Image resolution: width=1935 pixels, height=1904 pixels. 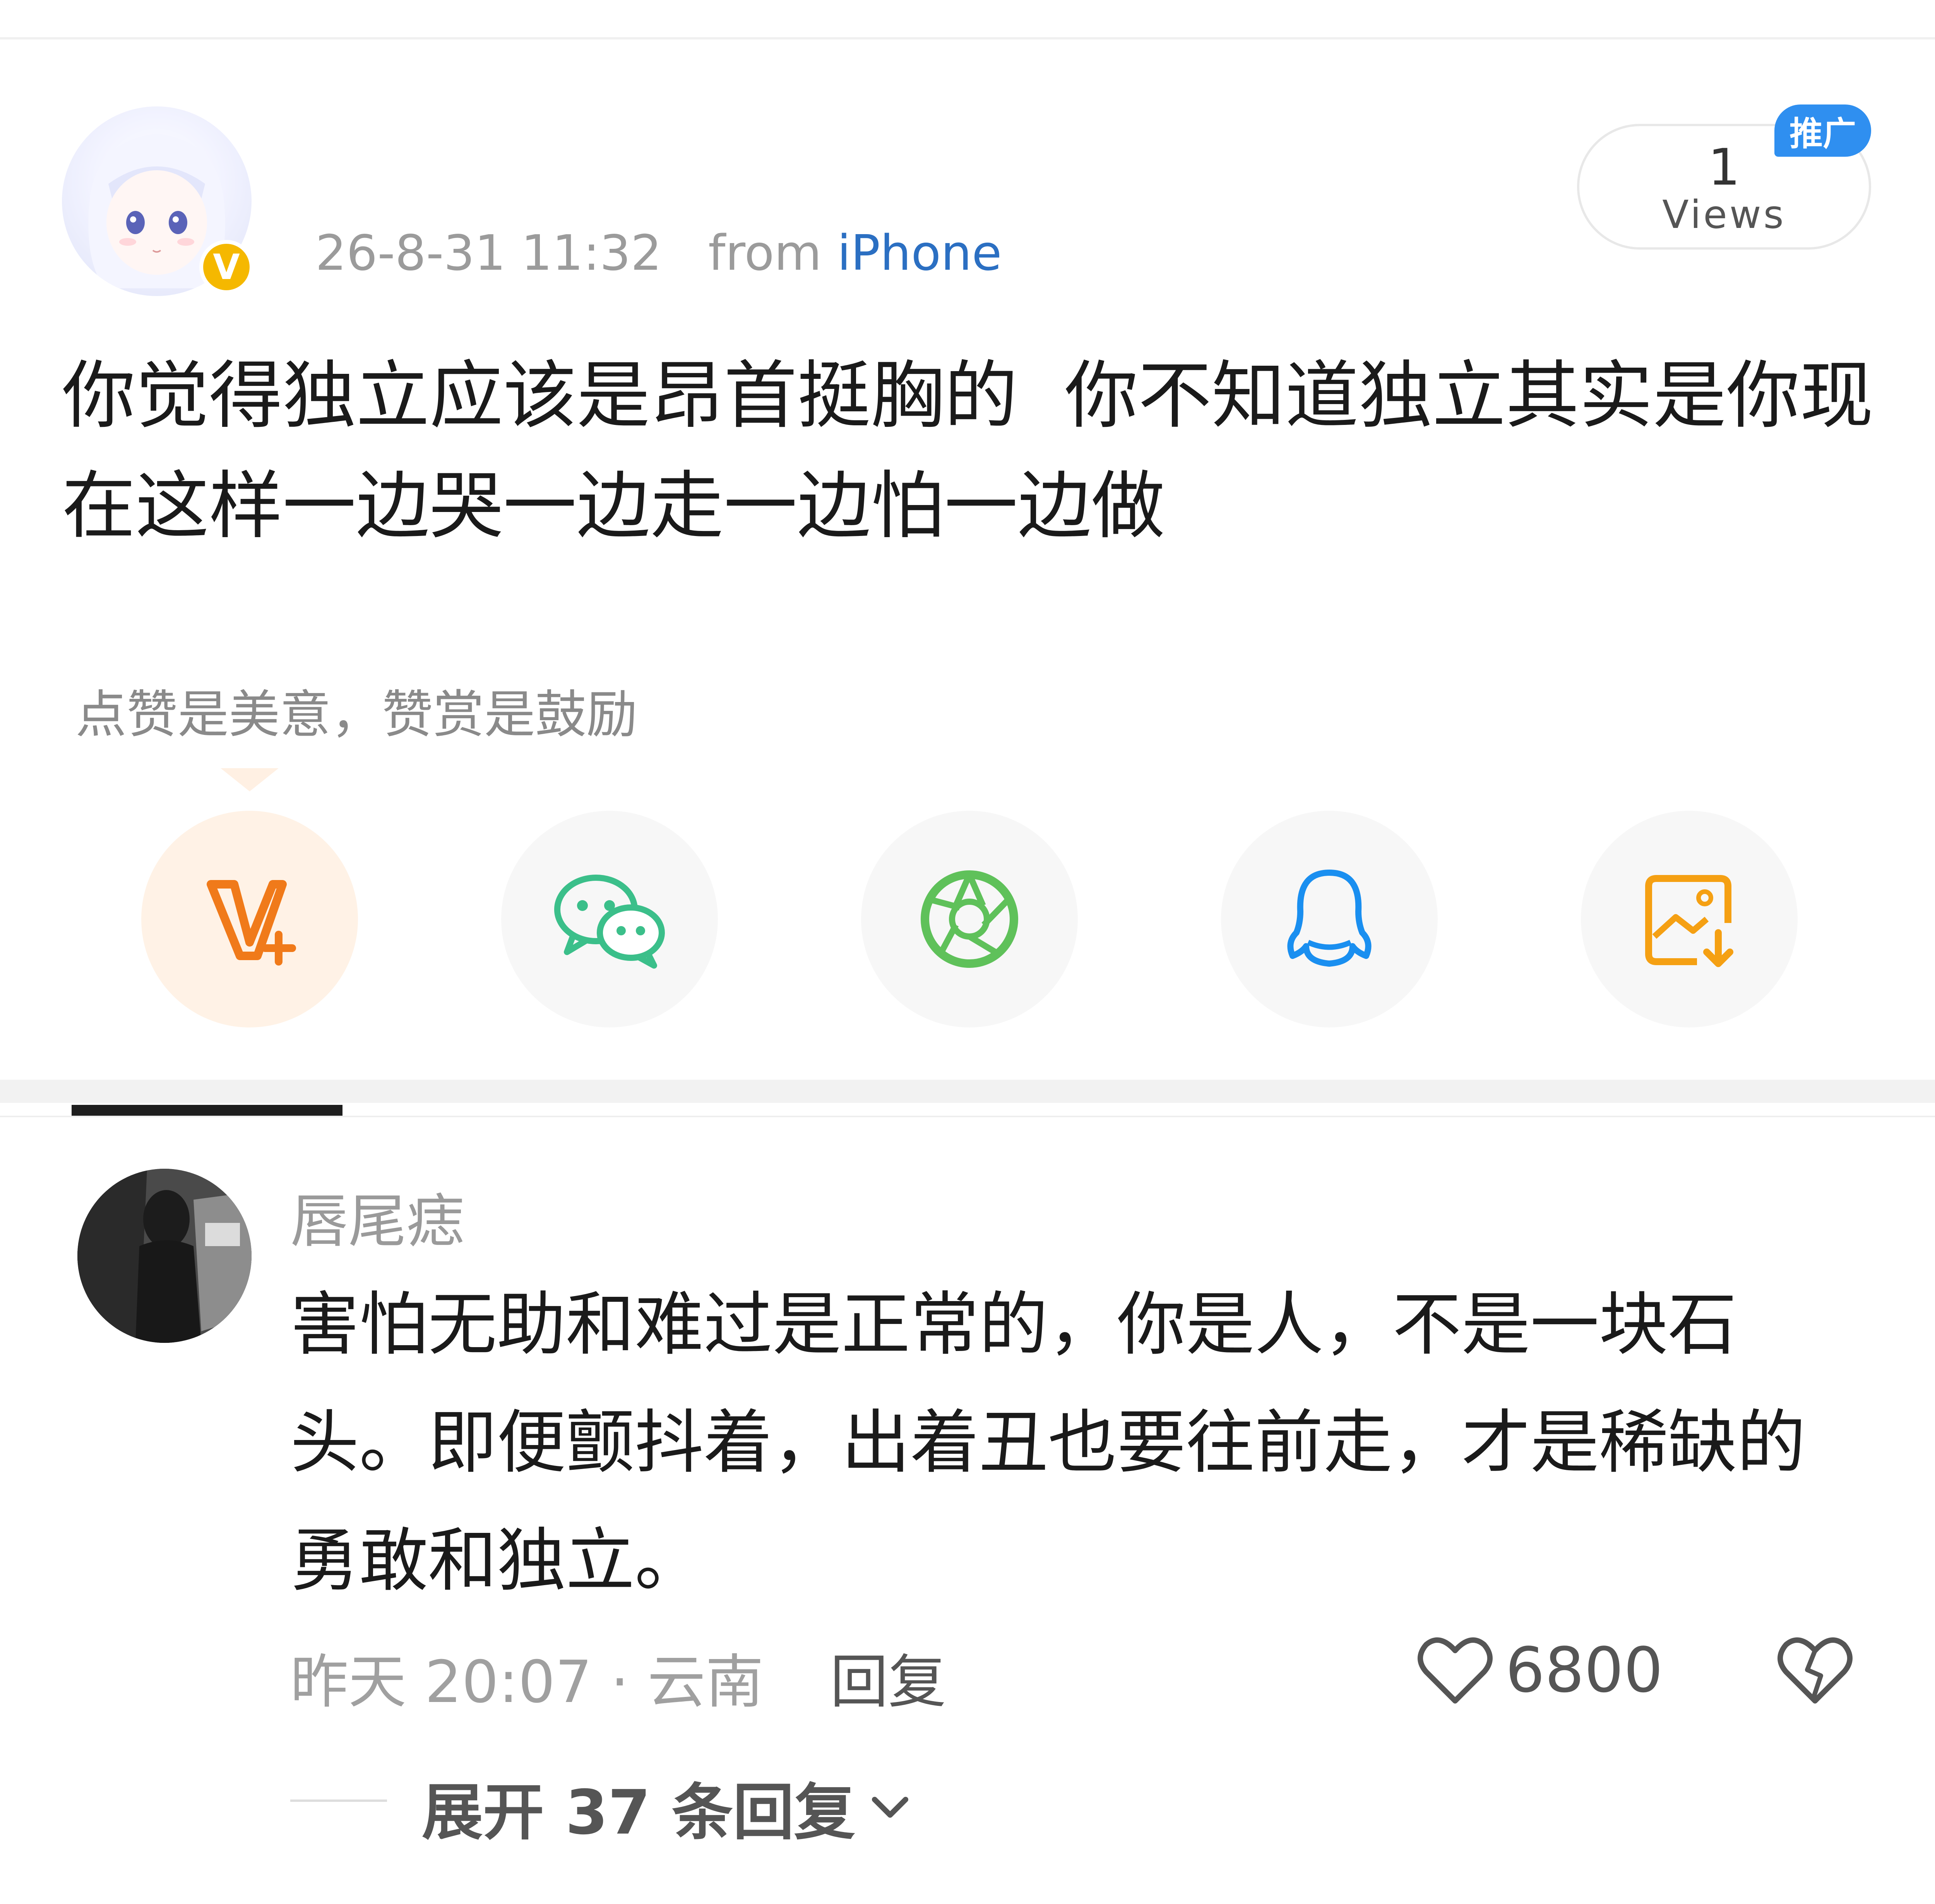 I want to click on comment-text-line: 害怕无助和难过是正常的，你是人，不是一块石, so click(x=1013, y=1324).